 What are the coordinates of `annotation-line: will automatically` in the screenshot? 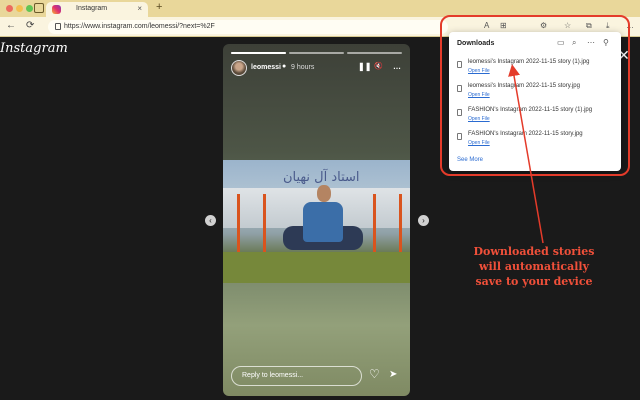 It's located at (534, 266).